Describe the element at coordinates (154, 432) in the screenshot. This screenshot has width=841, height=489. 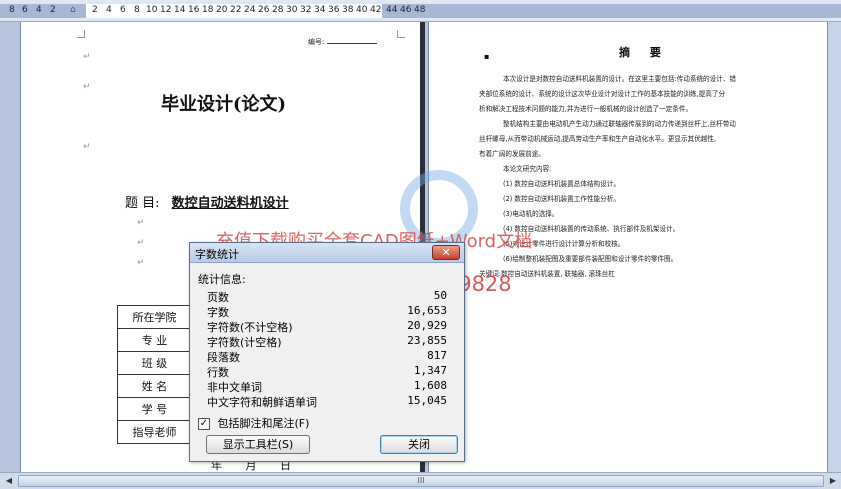
I see `table-cell-label: 指导老师` at that location.